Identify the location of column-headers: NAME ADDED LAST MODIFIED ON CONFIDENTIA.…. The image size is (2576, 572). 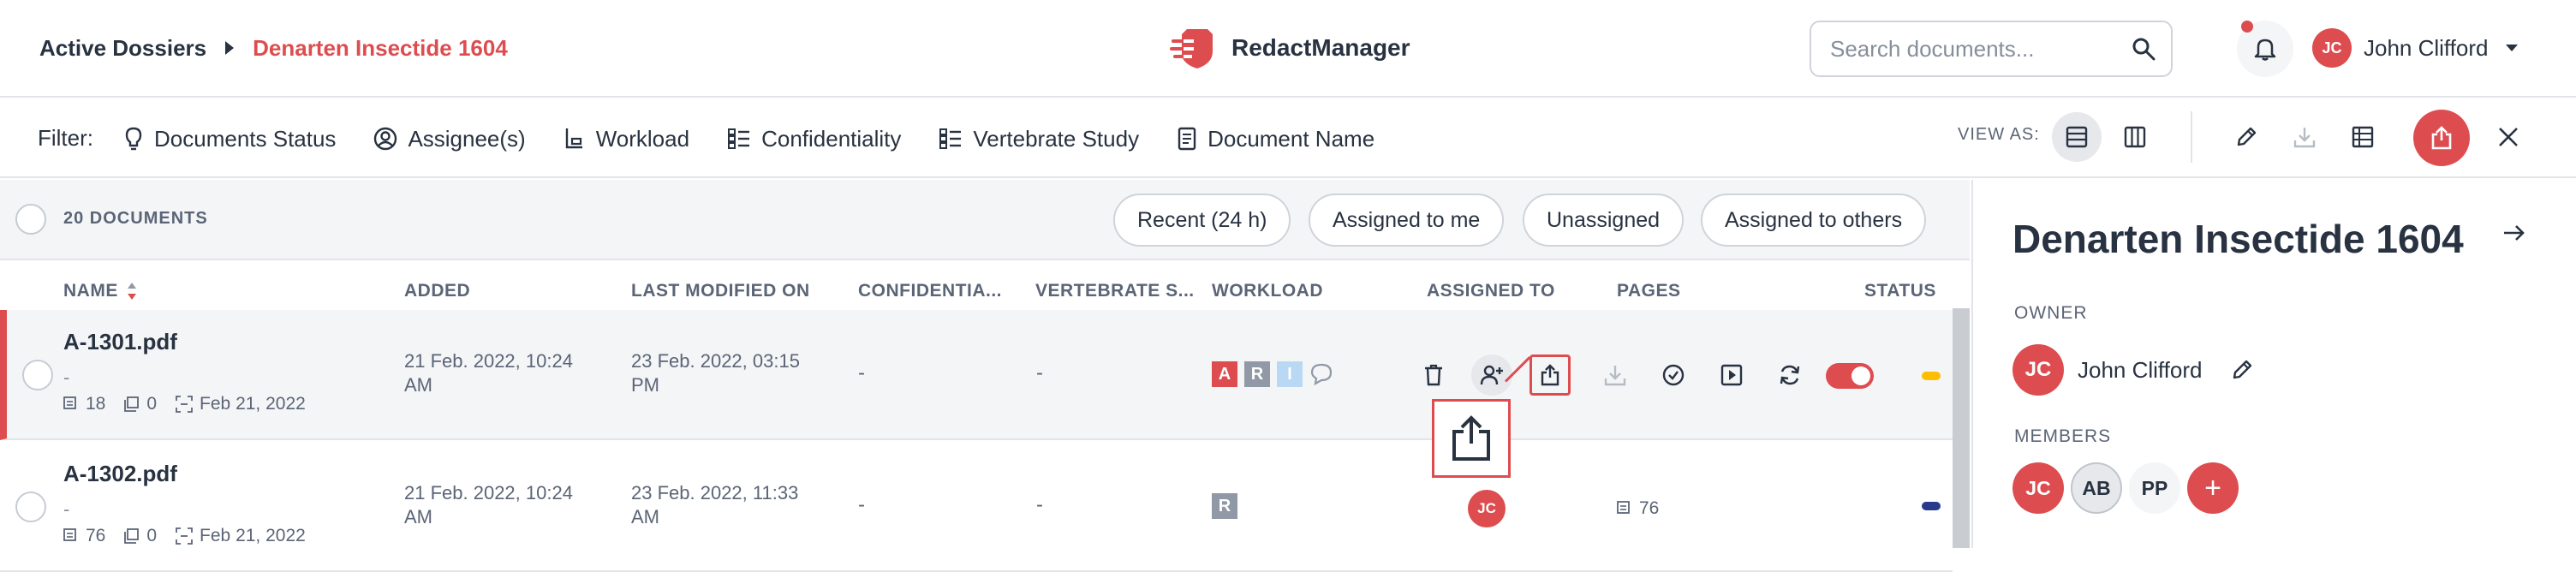
(976, 289).